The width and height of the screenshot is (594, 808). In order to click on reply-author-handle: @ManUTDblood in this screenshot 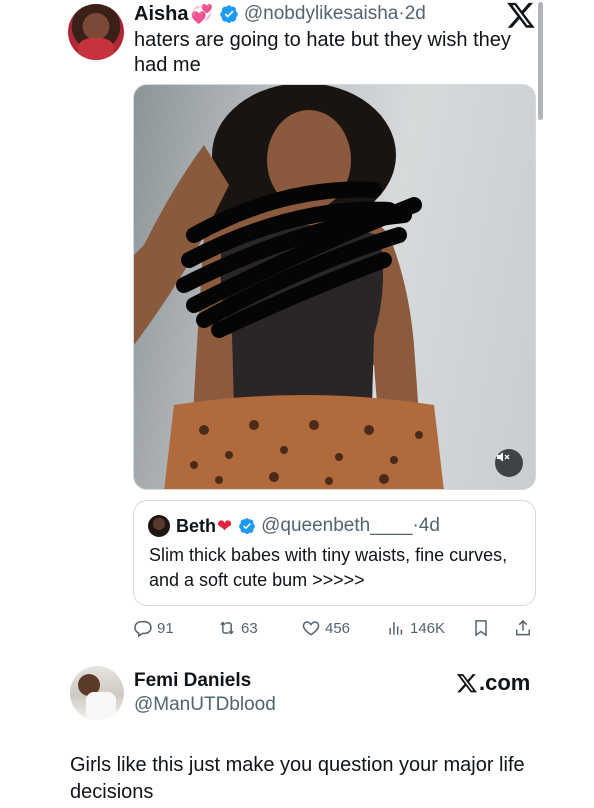, I will do `click(205, 705)`.